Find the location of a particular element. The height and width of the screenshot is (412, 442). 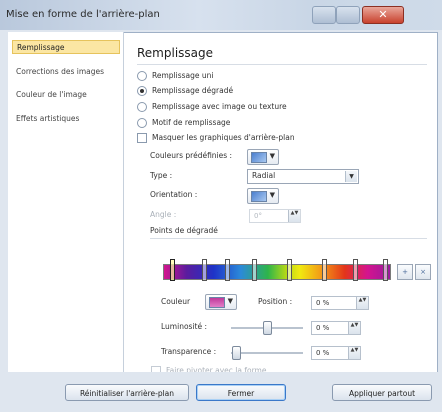

button-label: Appliquer partout is located at coordinates (382, 393).